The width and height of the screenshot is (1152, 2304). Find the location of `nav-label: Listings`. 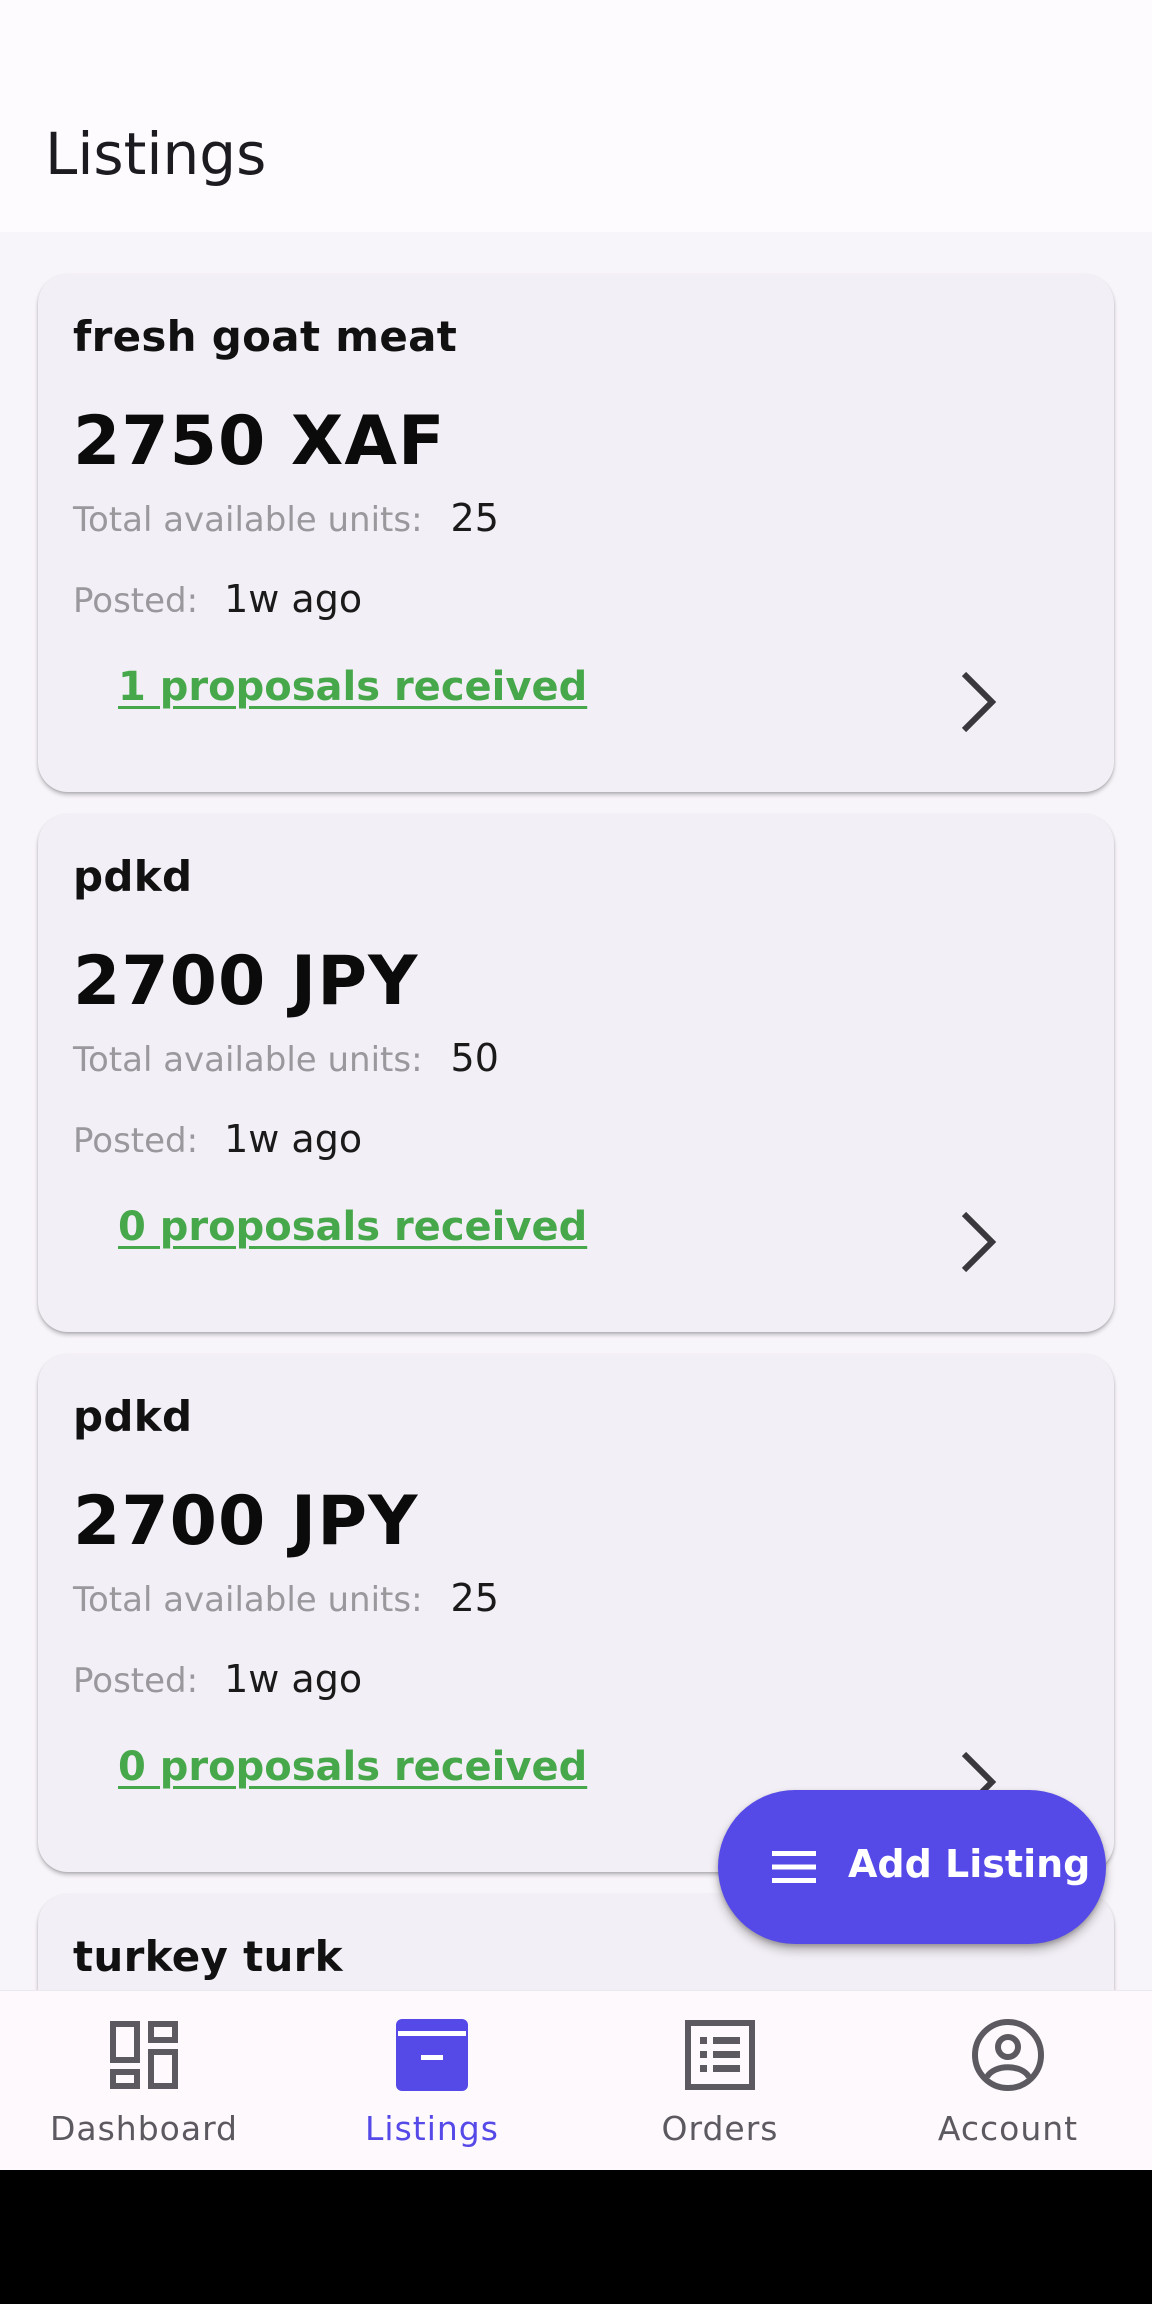

nav-label: Listings is located at coordinates (432, 2128).